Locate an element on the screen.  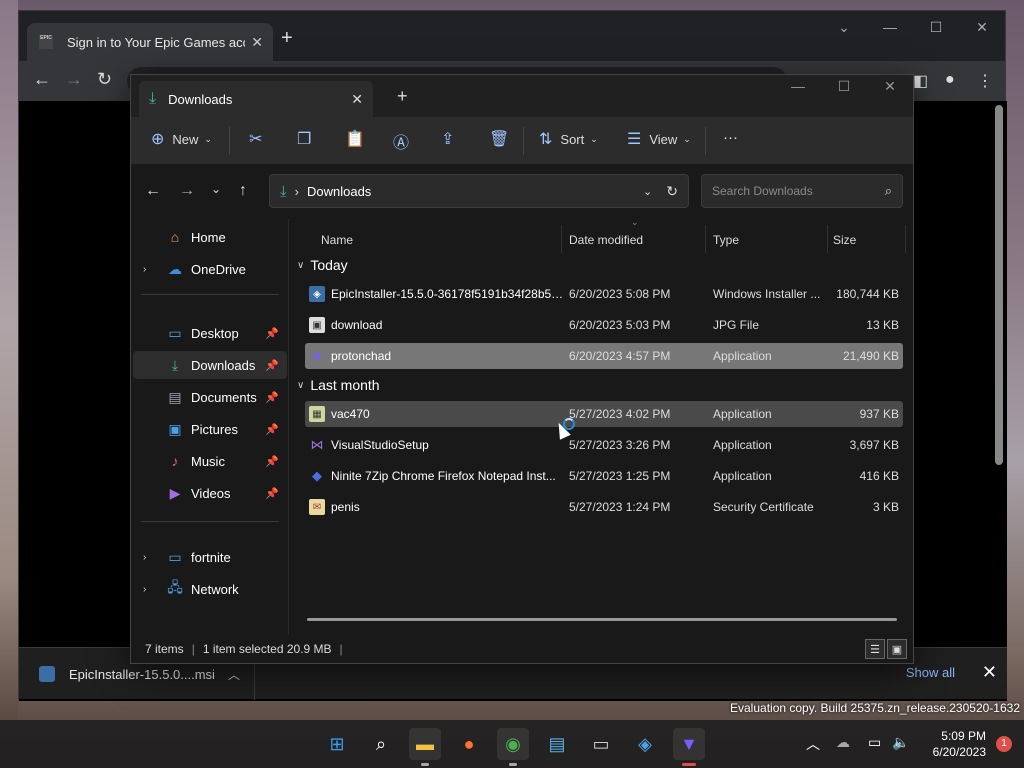
close-download-shelf-icon: ✕ is located at coordinates (989, 672).